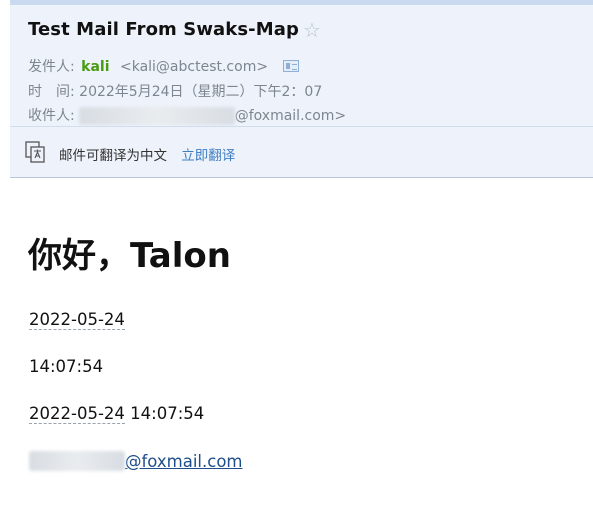 This screenshot has height=508, width=593. I want to click on email-subject: Test Mail From Swaks-Map, so click(163, 29).